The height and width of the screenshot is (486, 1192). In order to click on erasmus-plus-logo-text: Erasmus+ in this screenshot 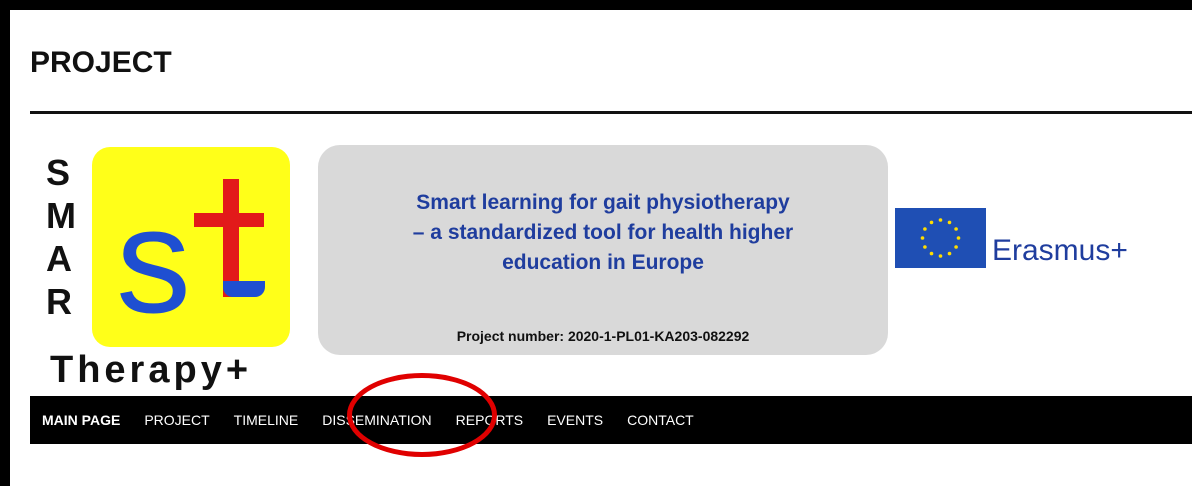, I will do `click(1060, 250)`.